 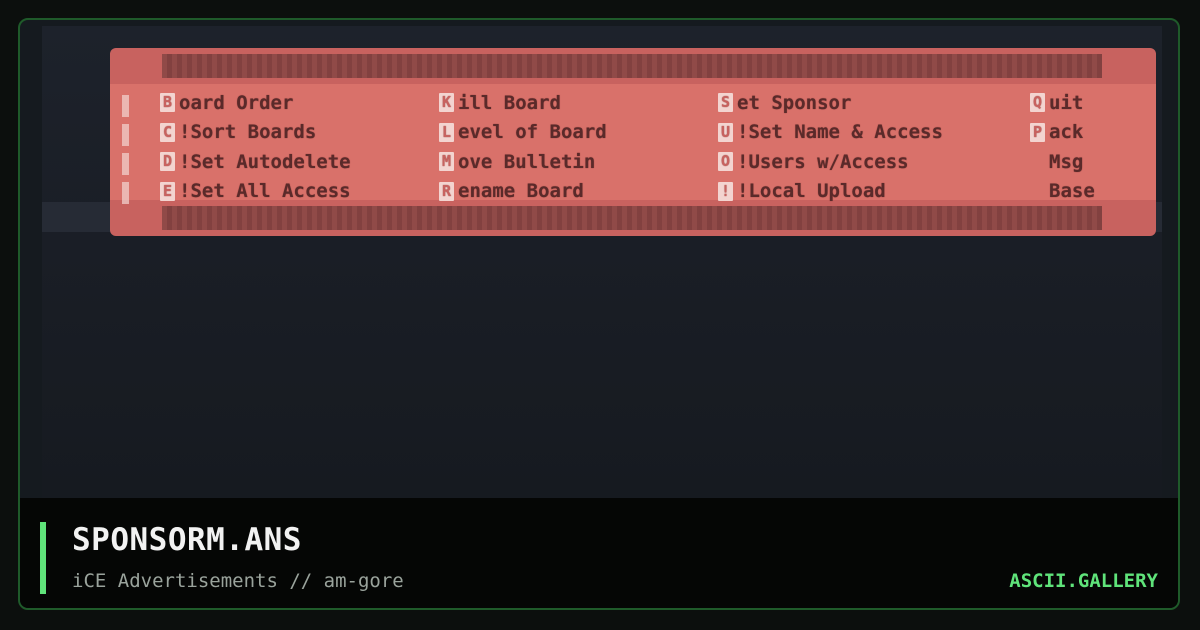 I want to click on menu-item-label: oard Order, so click(x=236, y=102).